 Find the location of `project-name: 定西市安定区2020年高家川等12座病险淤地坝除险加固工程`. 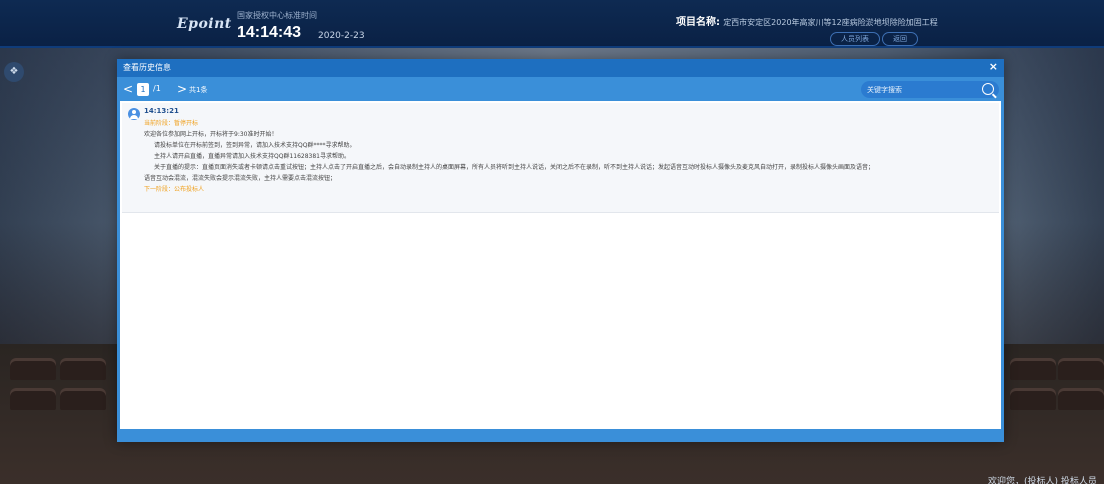

project-name: 定西市安定区2020年高家川等12座病险淤地坝除险加固工程 is located at coordinates (830, 22).